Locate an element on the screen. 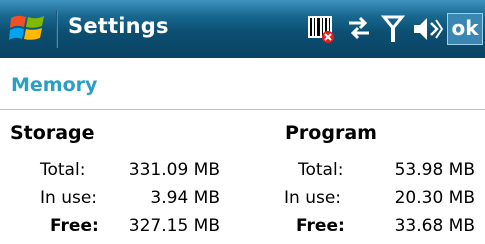 This screenshot has height=244, width=485. ok-button: ok is located at coordinates (465, 29).